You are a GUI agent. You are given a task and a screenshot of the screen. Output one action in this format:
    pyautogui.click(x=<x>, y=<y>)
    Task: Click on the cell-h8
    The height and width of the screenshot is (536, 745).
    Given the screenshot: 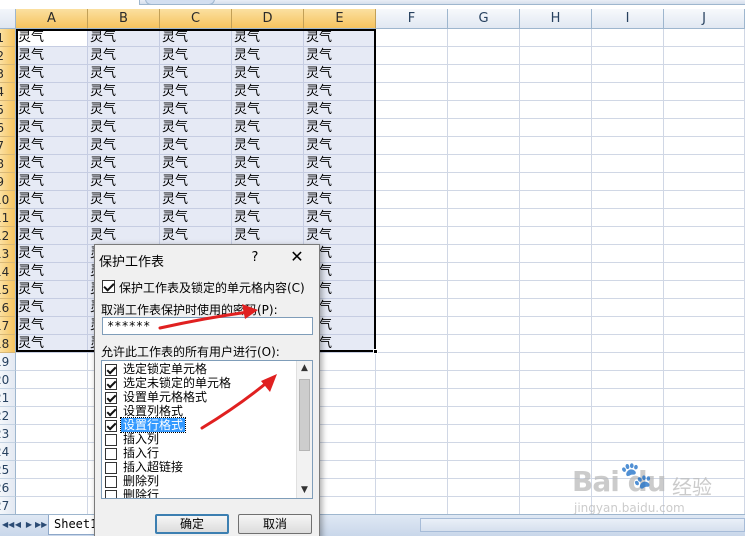 What is the action you would take?
    pyautogui.click(x=556, y=164)
    